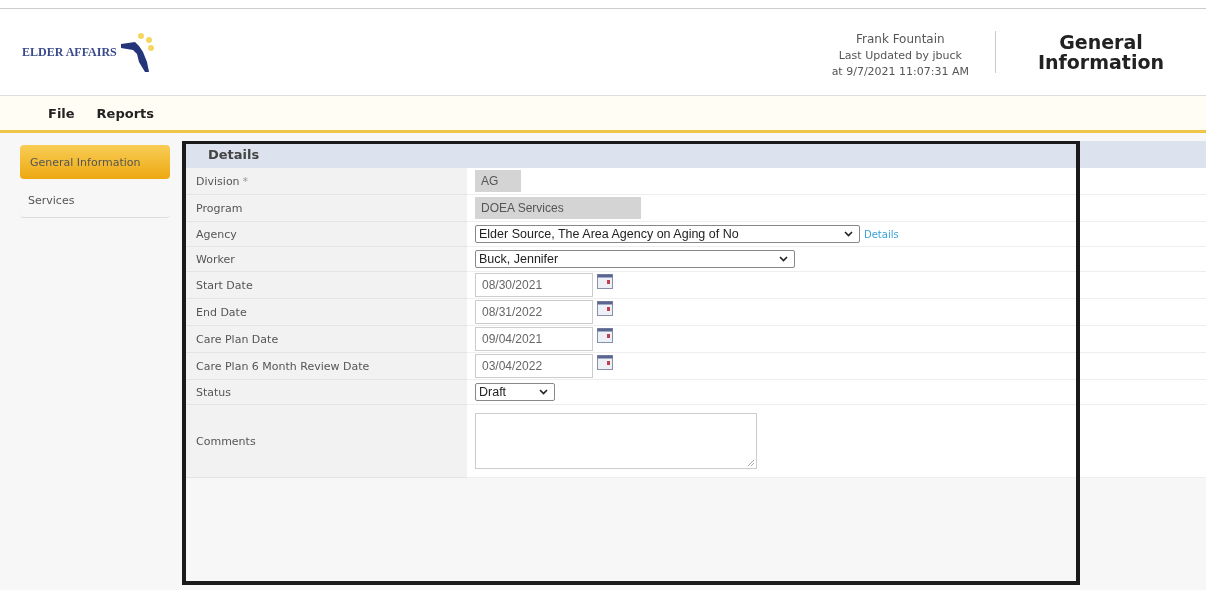  I want to click on field-label: Agency, so click(216, 234).